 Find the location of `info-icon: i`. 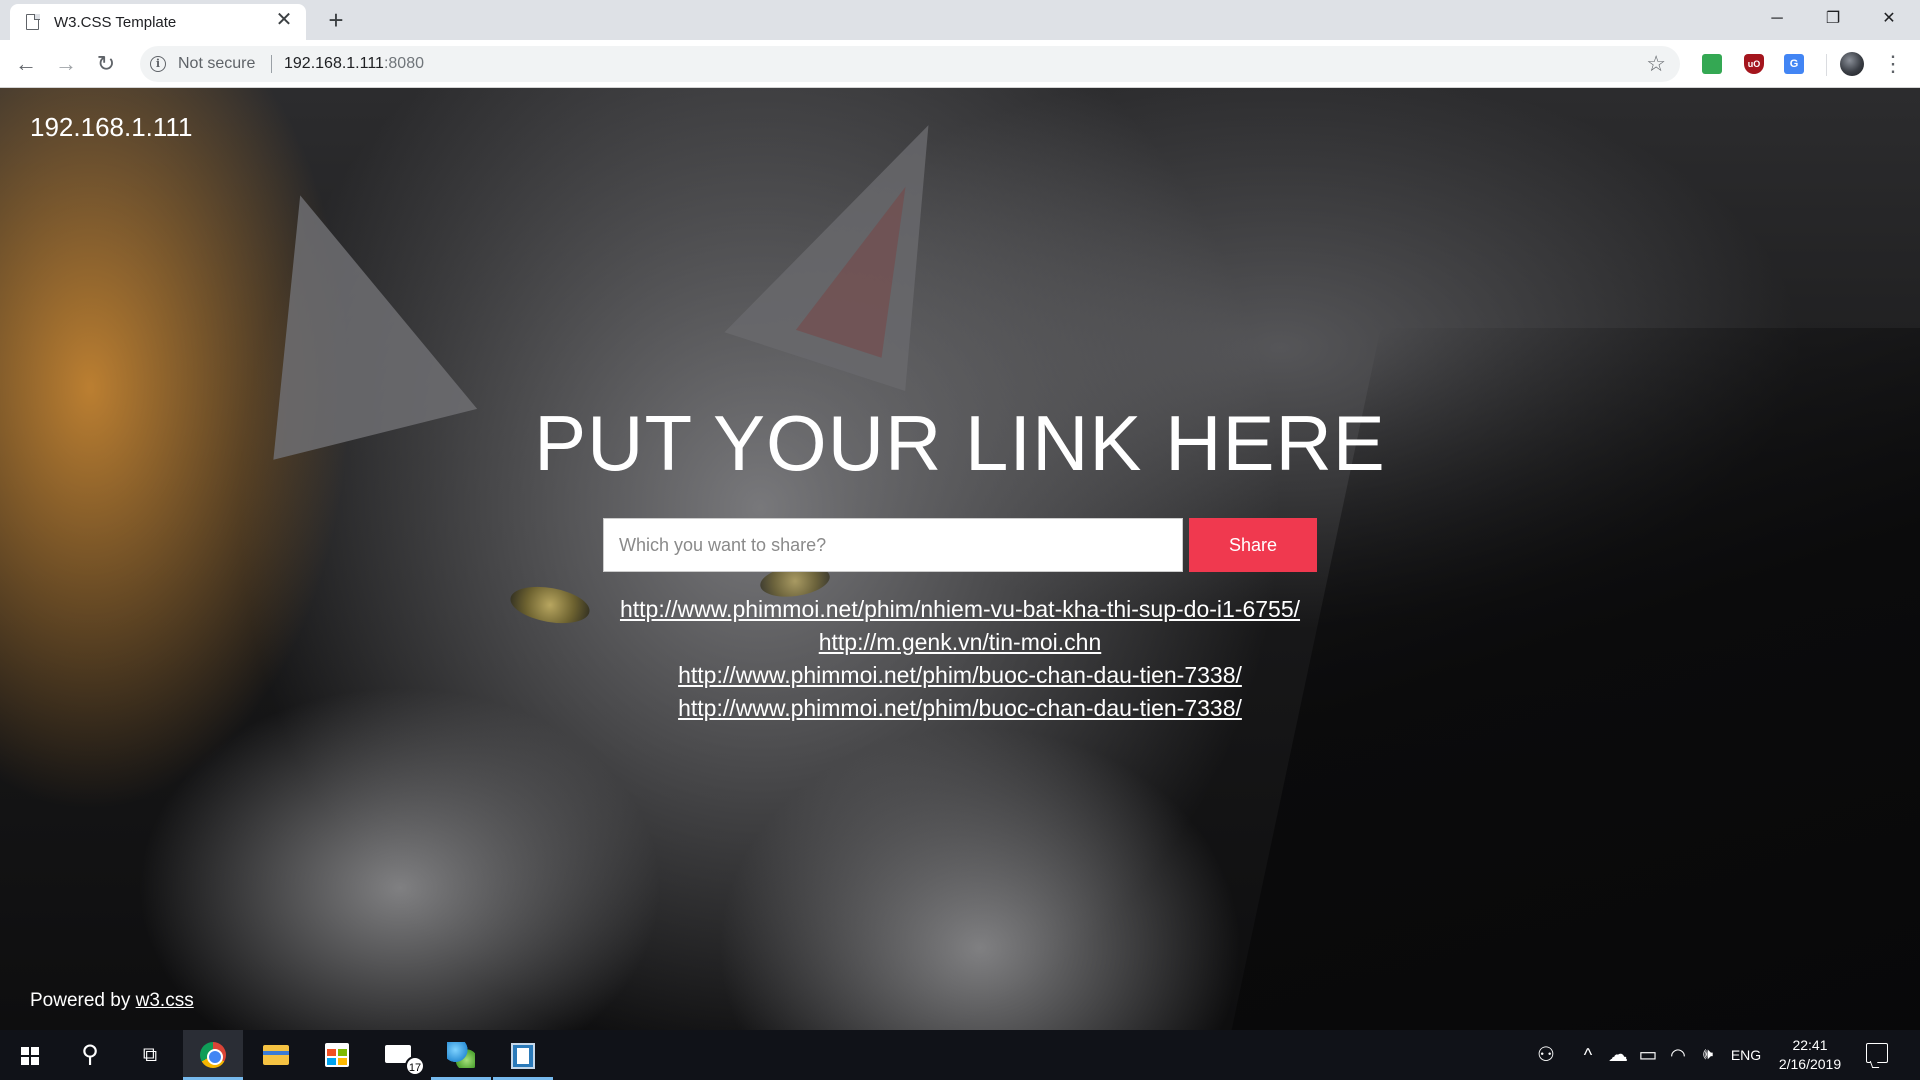

info-icon: i is located at coordinates (158, 64).